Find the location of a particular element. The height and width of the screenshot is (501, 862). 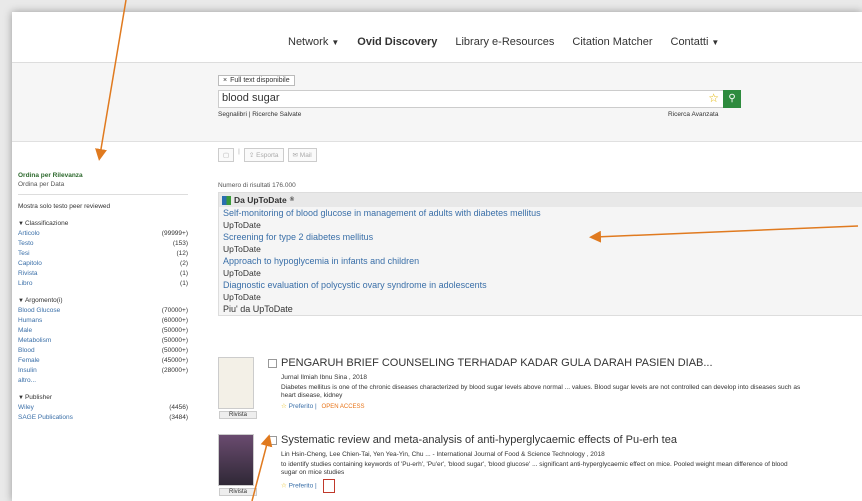

divider is located at coordinates (103, 194).